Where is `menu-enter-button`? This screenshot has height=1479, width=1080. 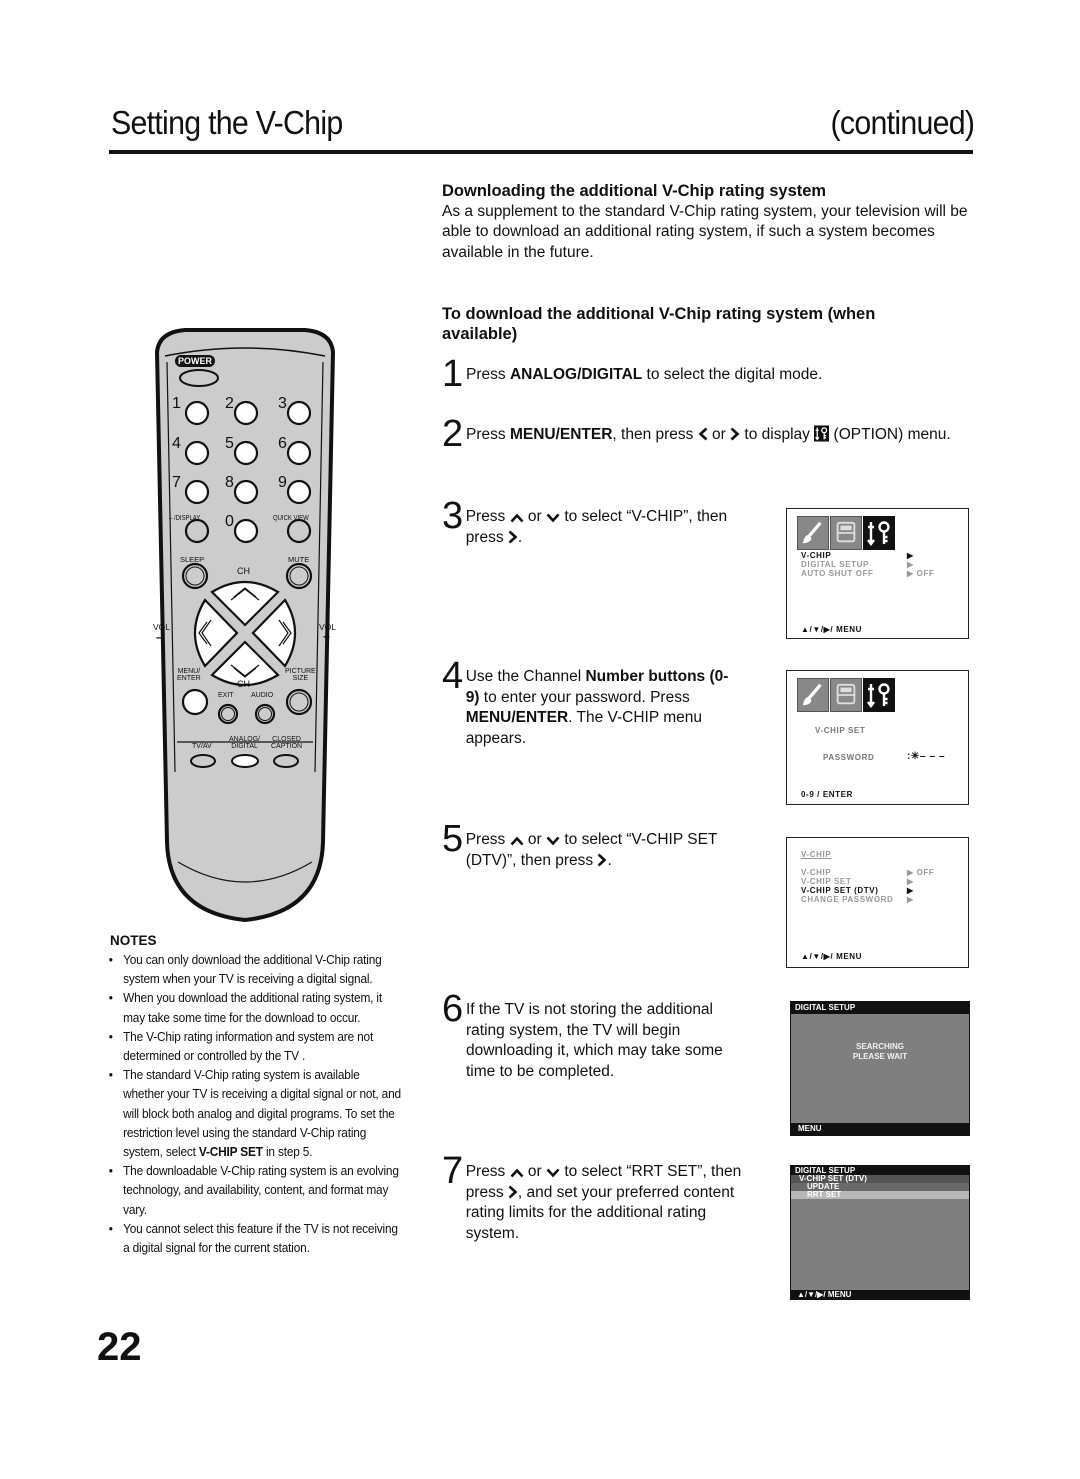 menu-enter-button is located at coordinates (195, 700).